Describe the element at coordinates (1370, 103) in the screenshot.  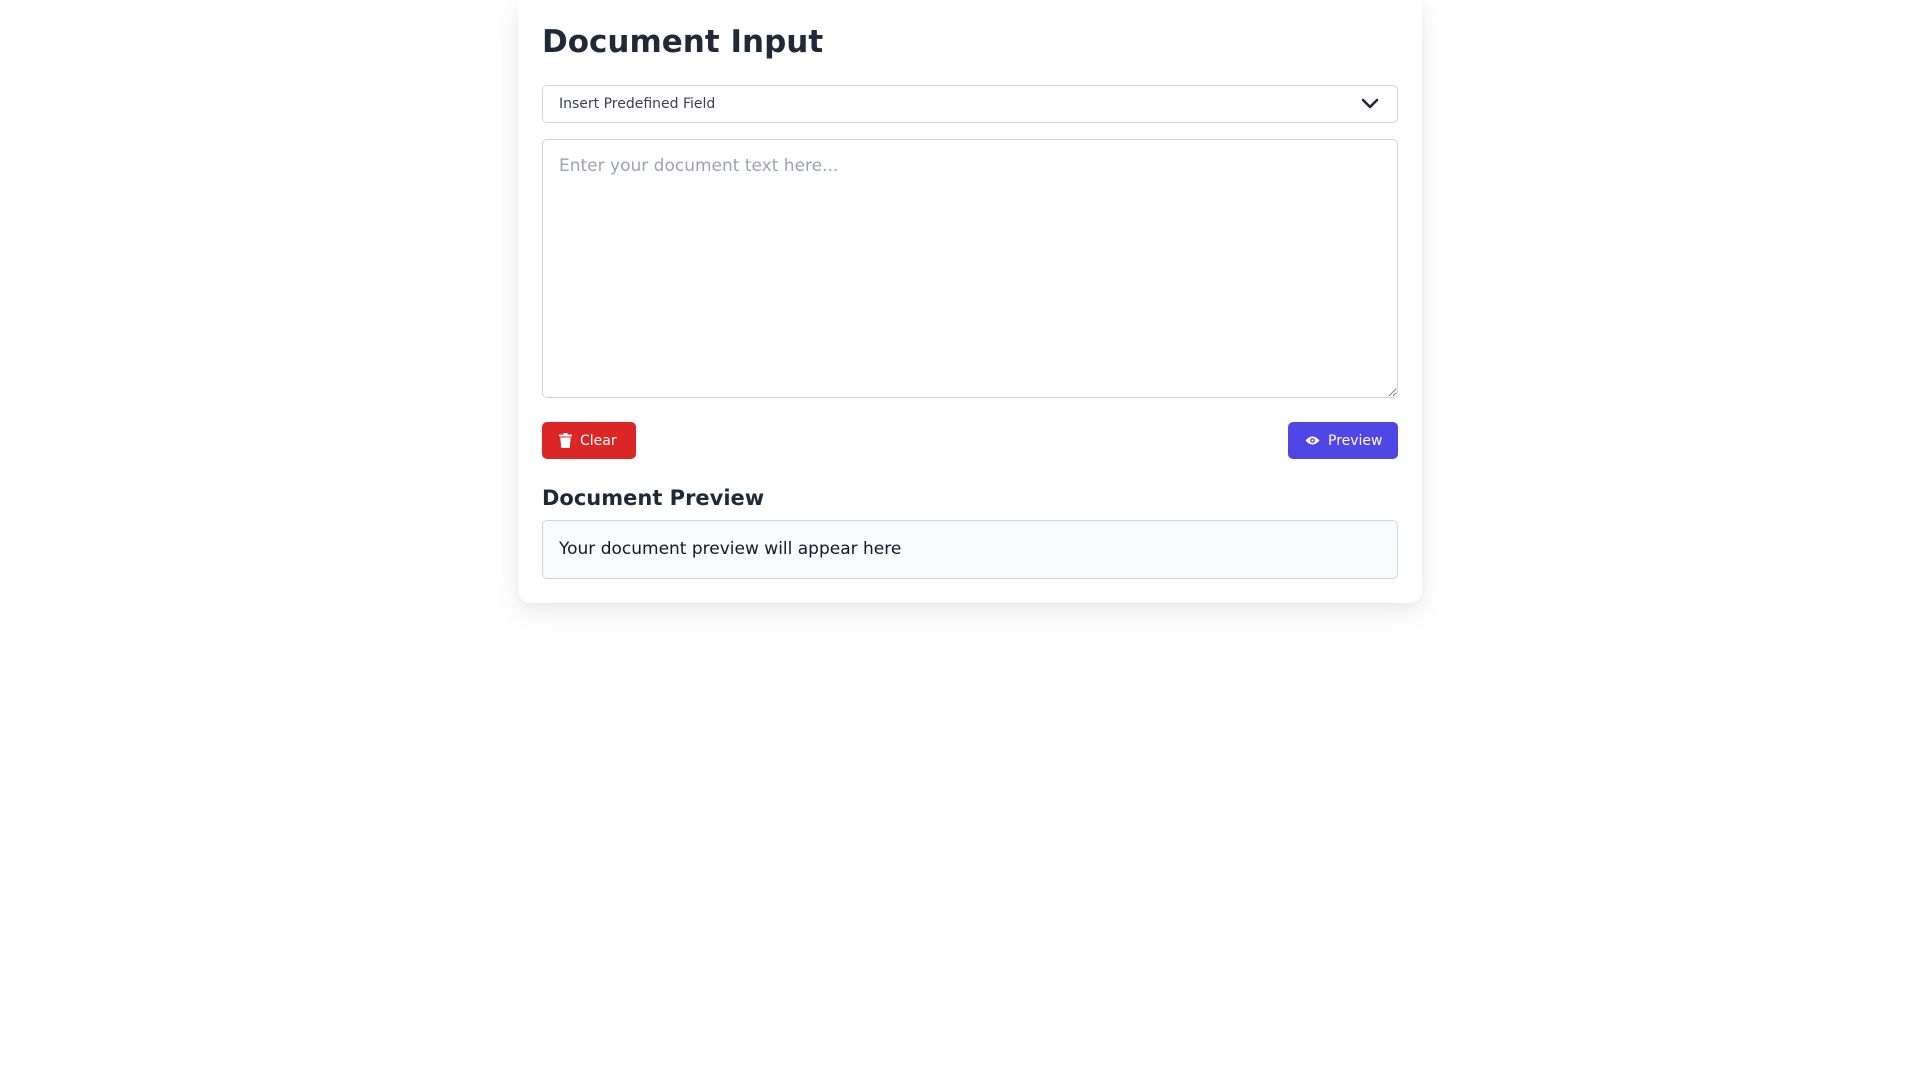
I see `chevron-down-icon` at that location.